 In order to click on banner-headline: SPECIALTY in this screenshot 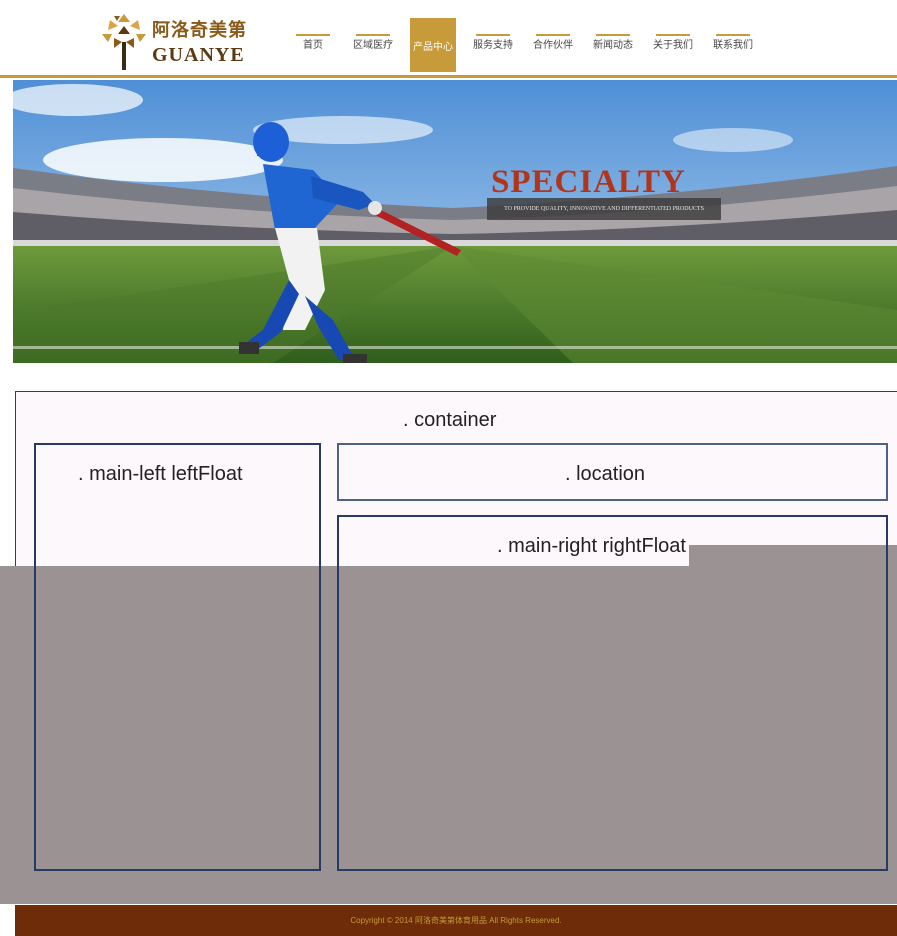, I will do `click(588, 182)`.